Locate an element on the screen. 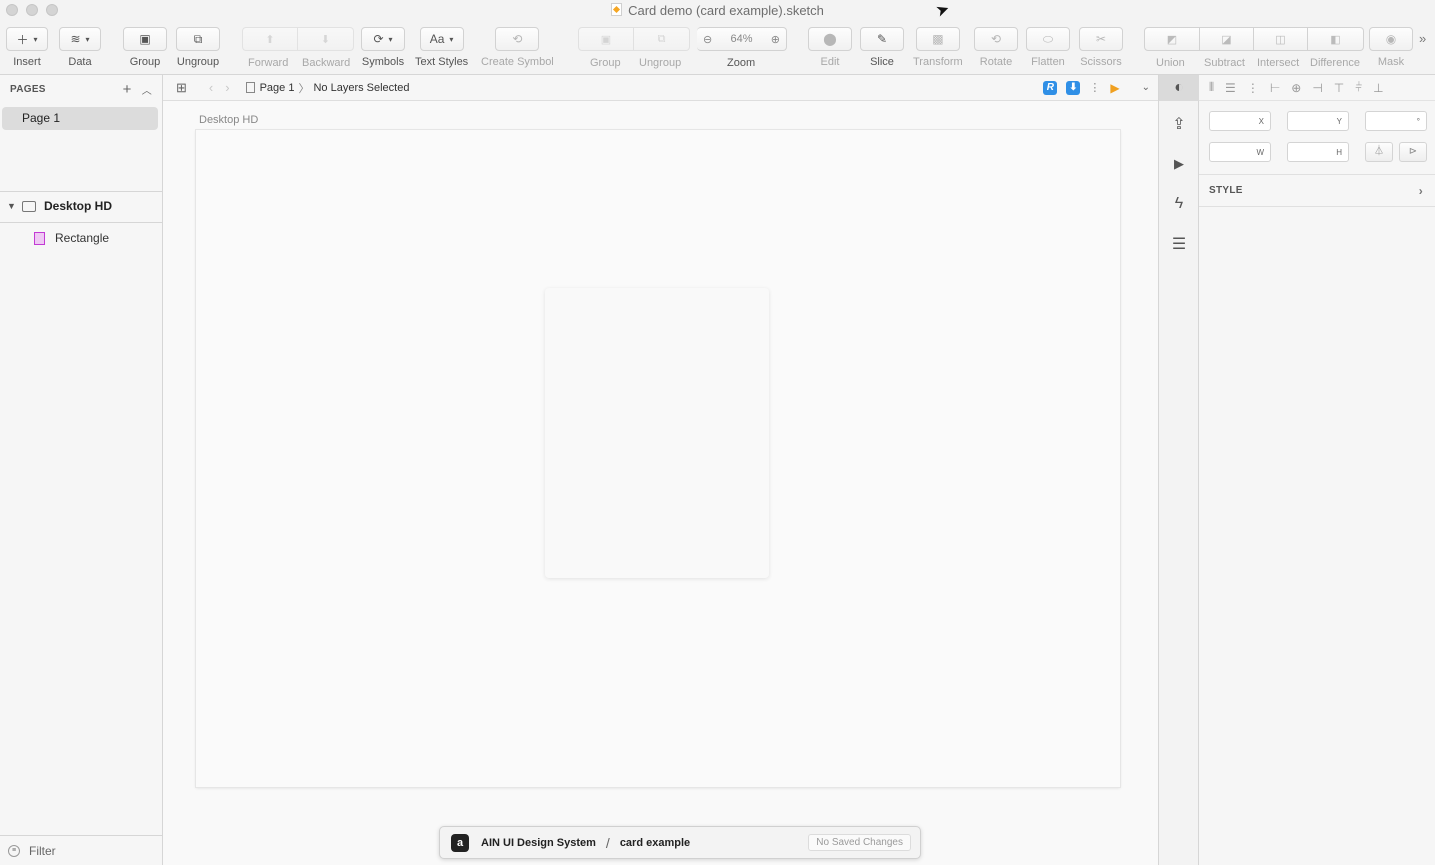 The height and width of the screenshot is (865, 1435). layer-artboard-desktop-hd: ▼ Desktop HD is located at coordinates (81, 206).